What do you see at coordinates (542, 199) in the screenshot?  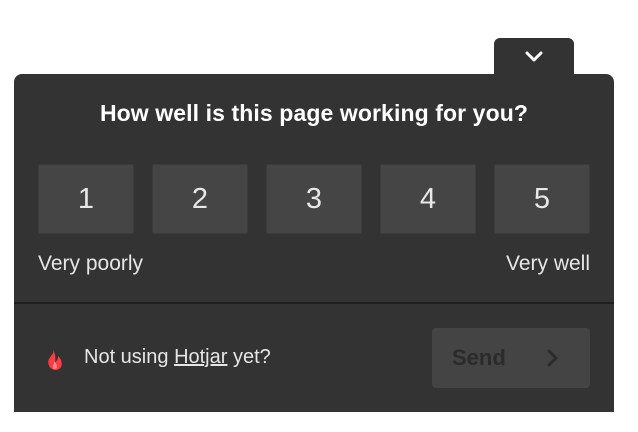 I see `rating-button-5: 5` at bounding box center [542, 199].